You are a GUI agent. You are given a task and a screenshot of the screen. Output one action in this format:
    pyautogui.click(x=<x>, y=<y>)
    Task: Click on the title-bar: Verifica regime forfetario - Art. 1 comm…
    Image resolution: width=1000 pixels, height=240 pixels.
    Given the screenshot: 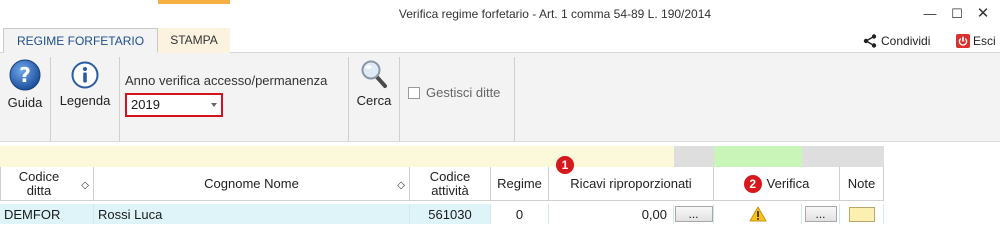 What is the action you would take?
    pyautogui.click(x=500, y=14)
    